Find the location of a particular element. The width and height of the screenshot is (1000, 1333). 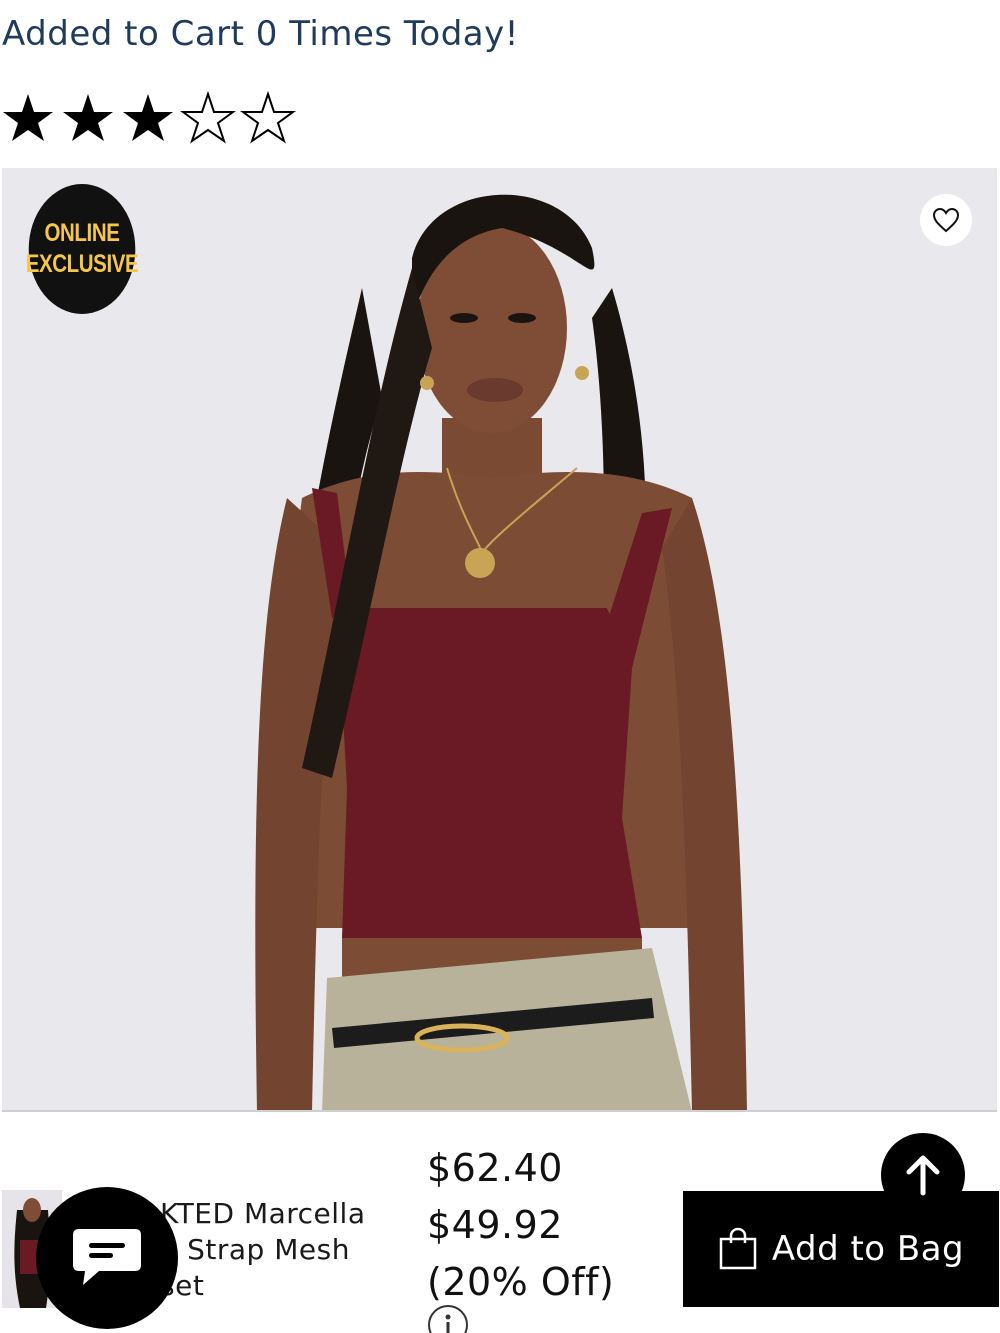

heart-outline-icon is located at coordinates (946, 220).